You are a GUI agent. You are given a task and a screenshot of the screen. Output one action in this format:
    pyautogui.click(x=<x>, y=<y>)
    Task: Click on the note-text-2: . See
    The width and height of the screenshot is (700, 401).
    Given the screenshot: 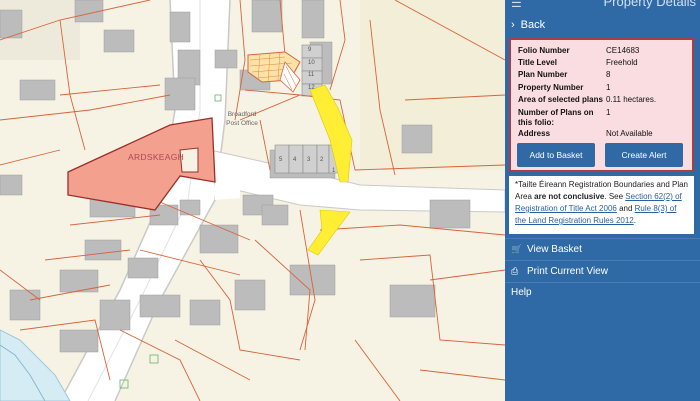 What is the action you would take?
    pyautogui.click(x=615, y=196)
    